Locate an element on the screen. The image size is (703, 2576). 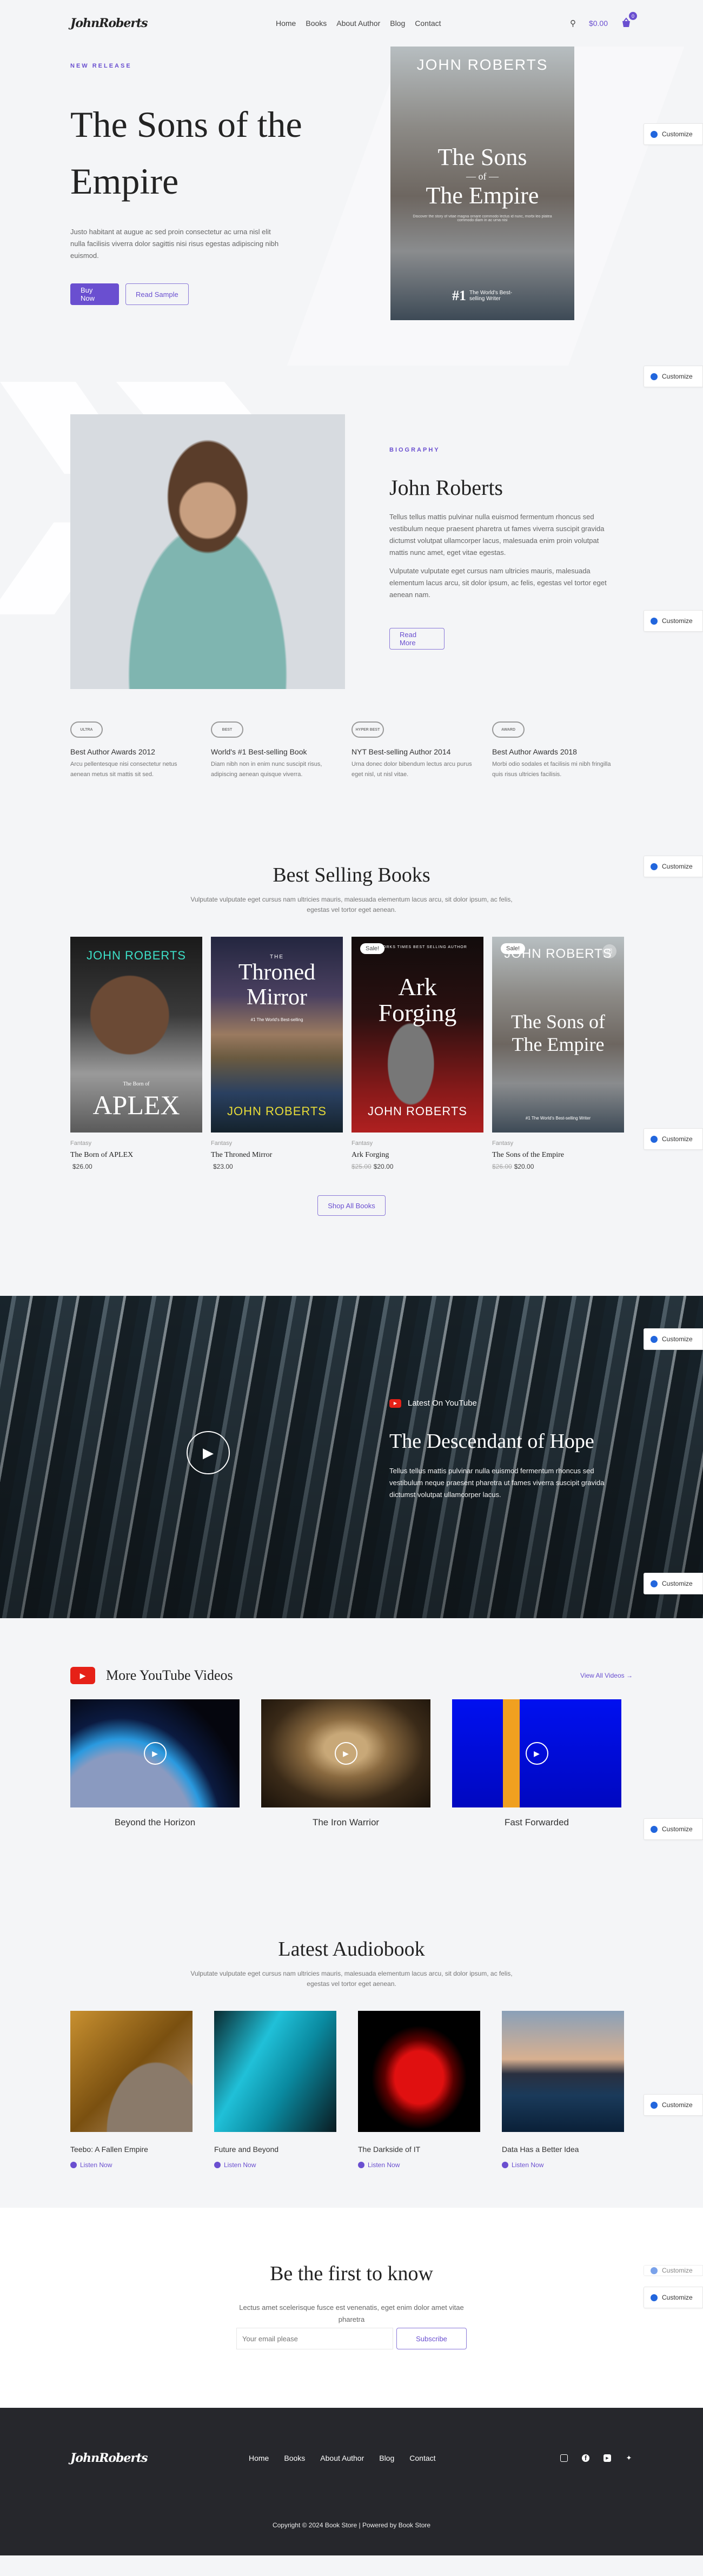
nav-about-author: About Author is located at coordinates (358, 24).